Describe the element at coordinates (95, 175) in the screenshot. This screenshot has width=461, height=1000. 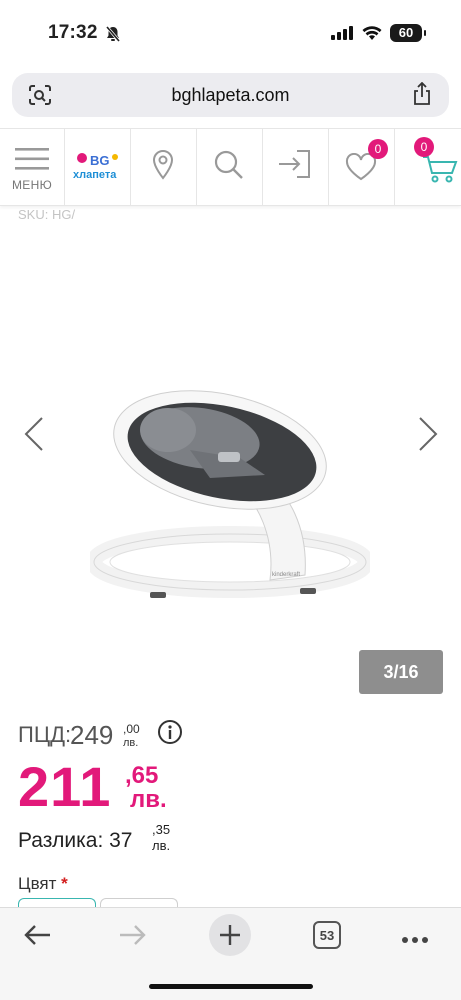
I see `svg-text: хлапета` at that location.